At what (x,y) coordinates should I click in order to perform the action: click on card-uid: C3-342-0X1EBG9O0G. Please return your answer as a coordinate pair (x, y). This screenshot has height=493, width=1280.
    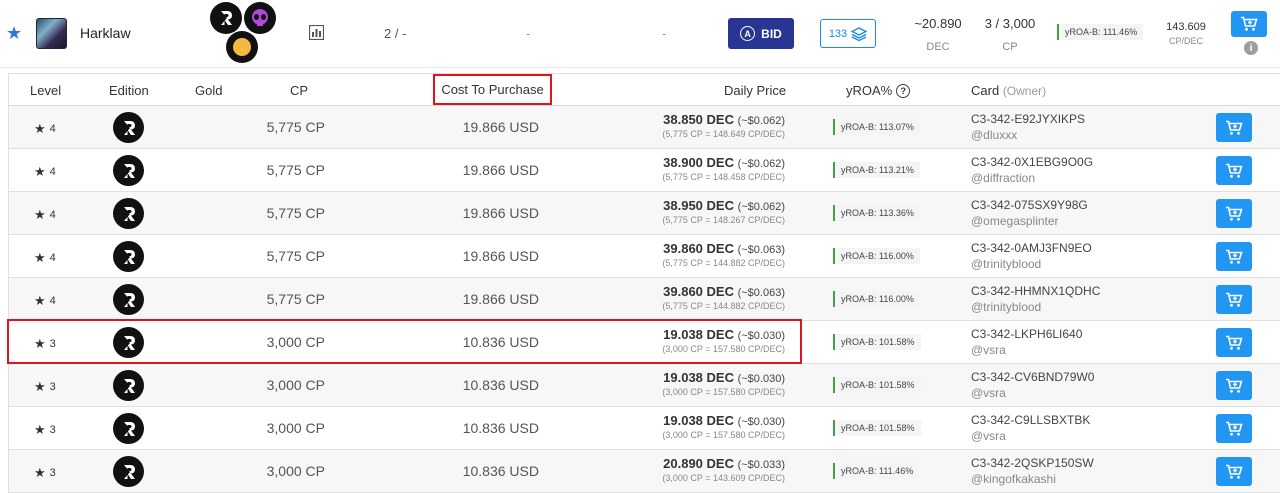
    Looking at the image, I should click on (1032, 162).